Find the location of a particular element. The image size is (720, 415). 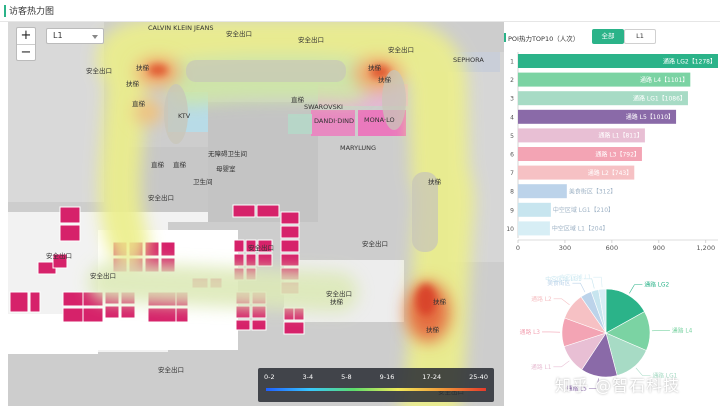

zoom-control: + − is located at coordinates (26, 44).